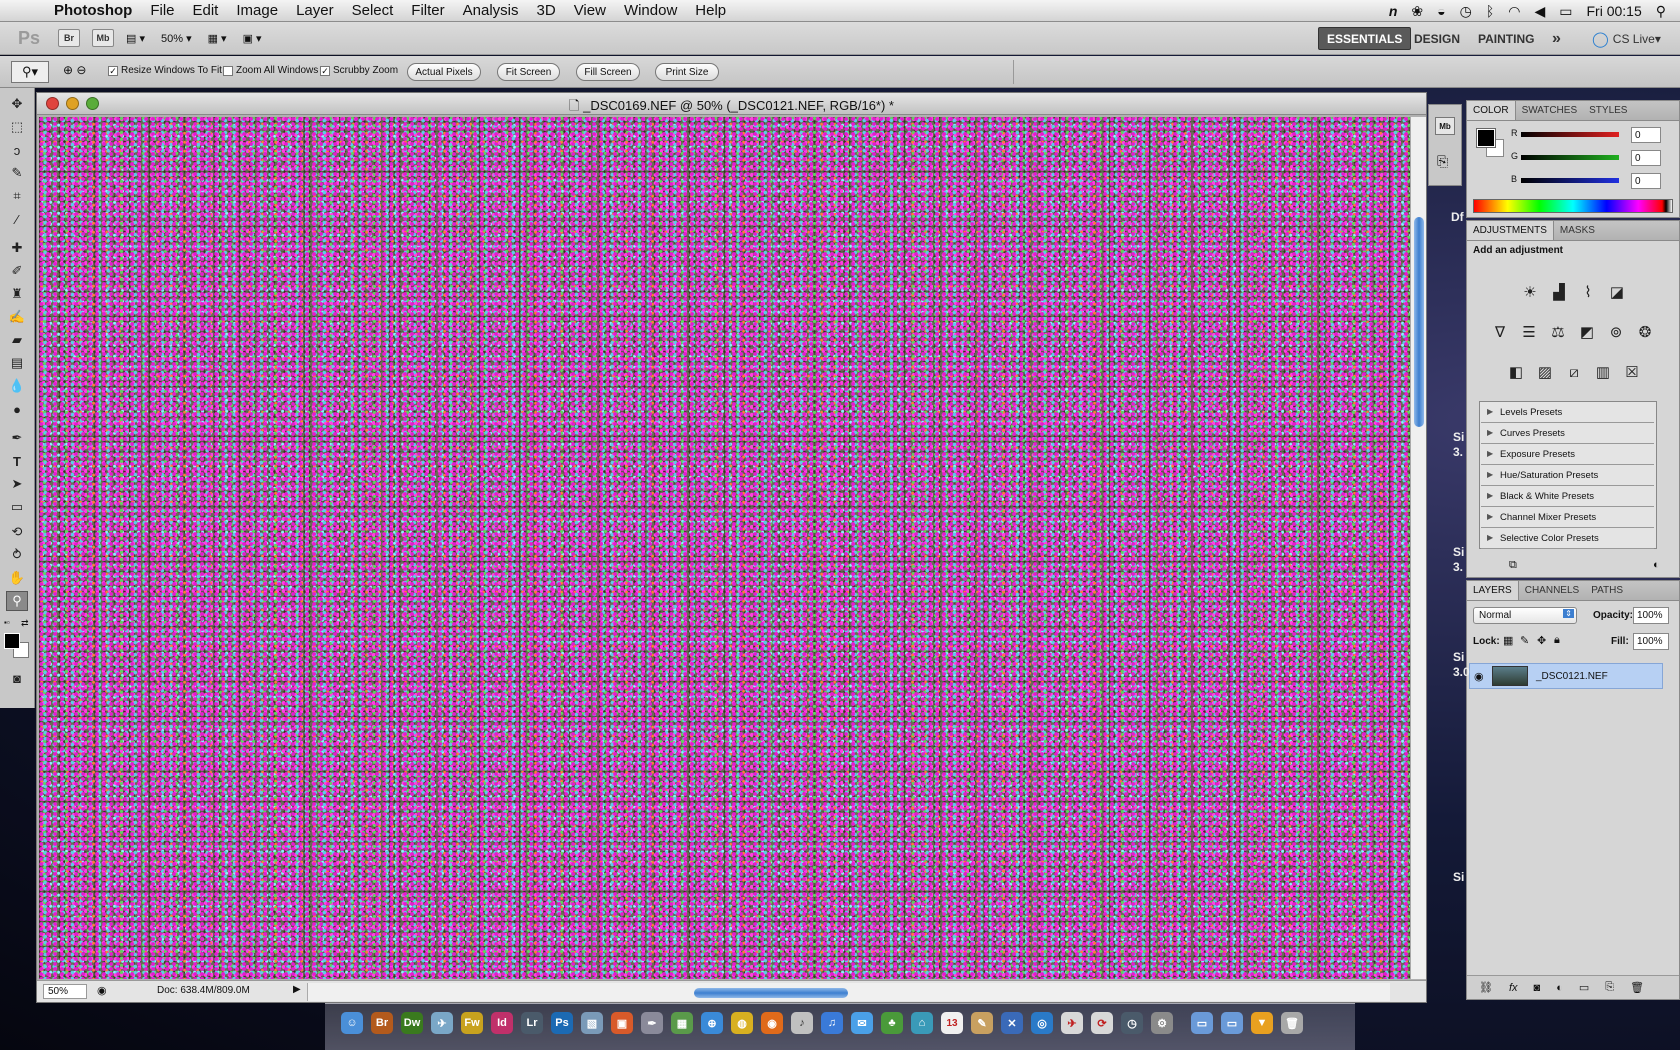 This screenshot has width=1680, height=1050. I want to click on tab-masks: MASKS, so click(1577, 230).